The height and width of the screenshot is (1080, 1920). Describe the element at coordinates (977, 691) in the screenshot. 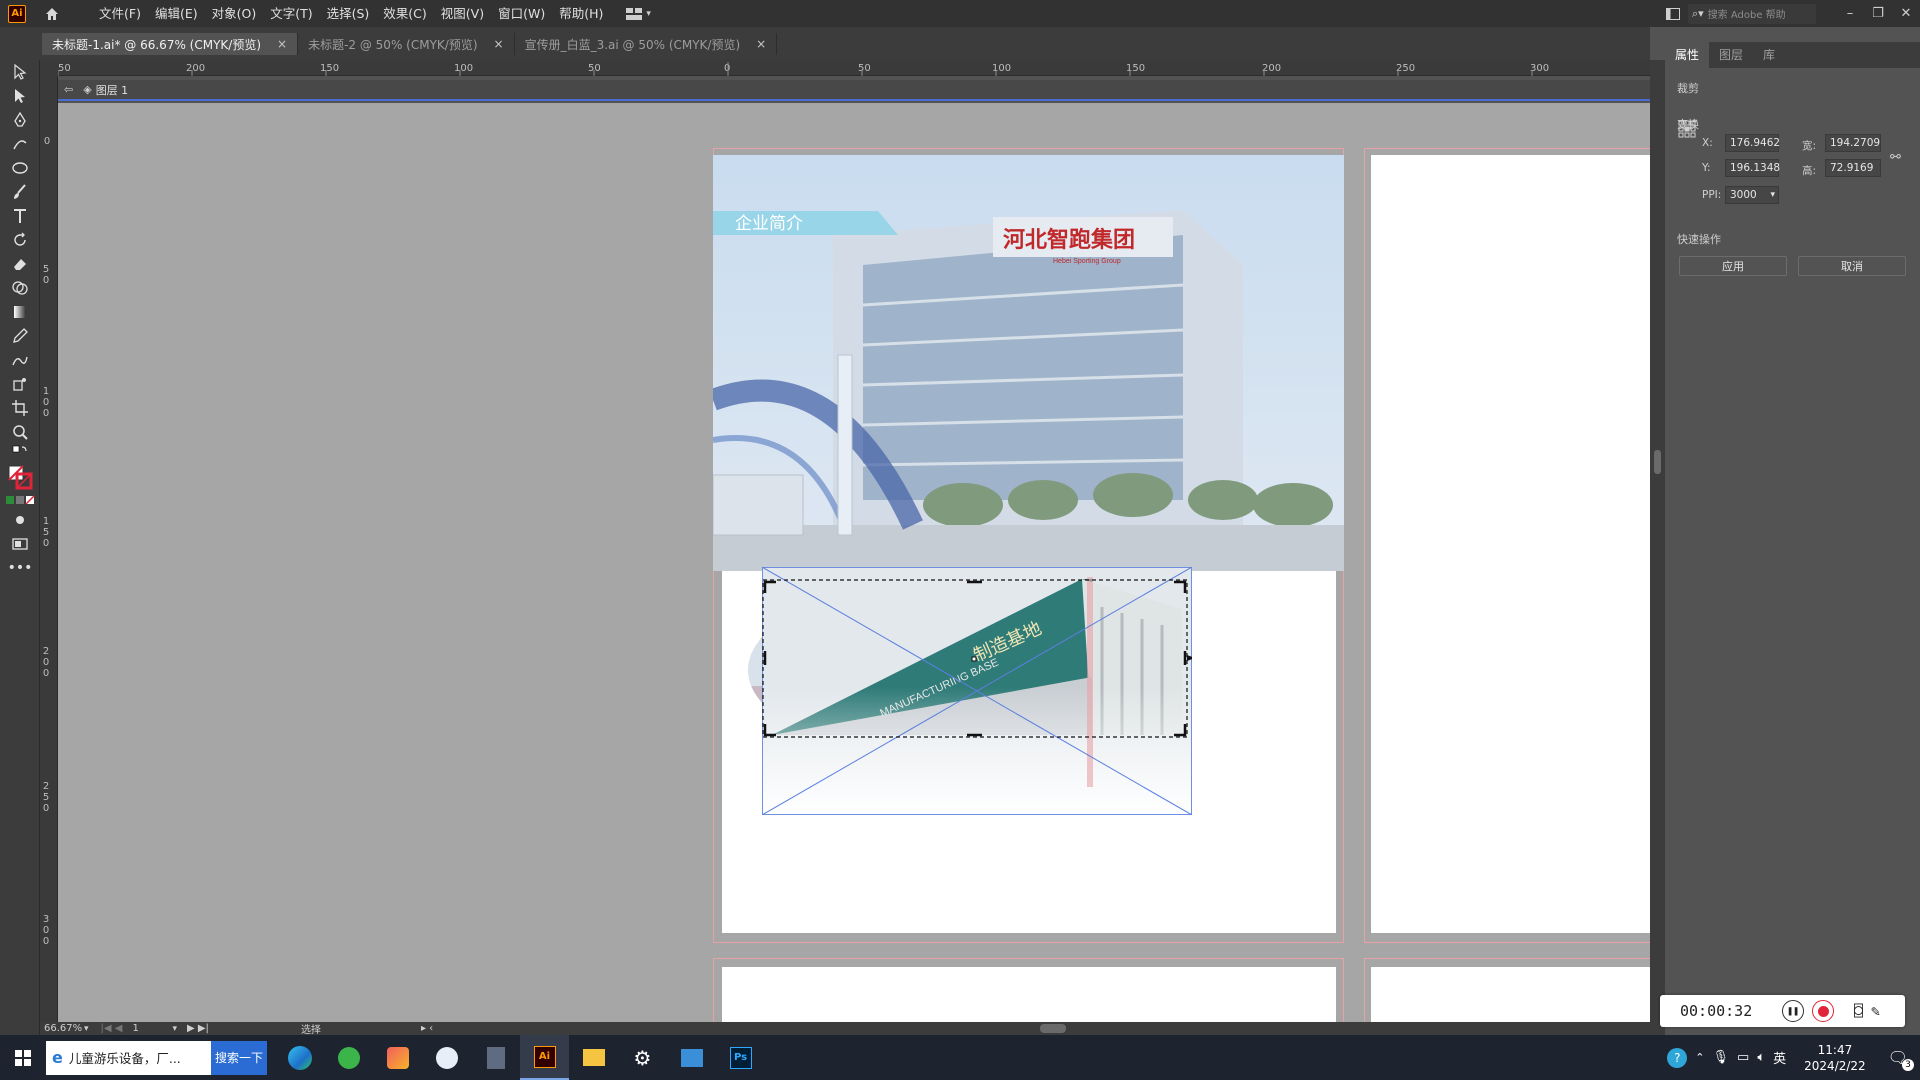

I see `factory-image-crop: 制造基地 MANUFACTURING BASE` at that location.